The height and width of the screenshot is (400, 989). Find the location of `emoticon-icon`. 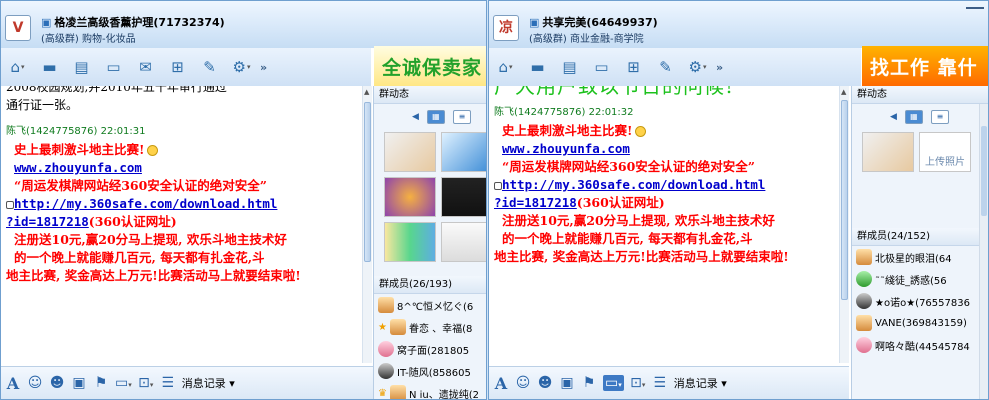

emoticon-icon is located at coordinates (152, 150).